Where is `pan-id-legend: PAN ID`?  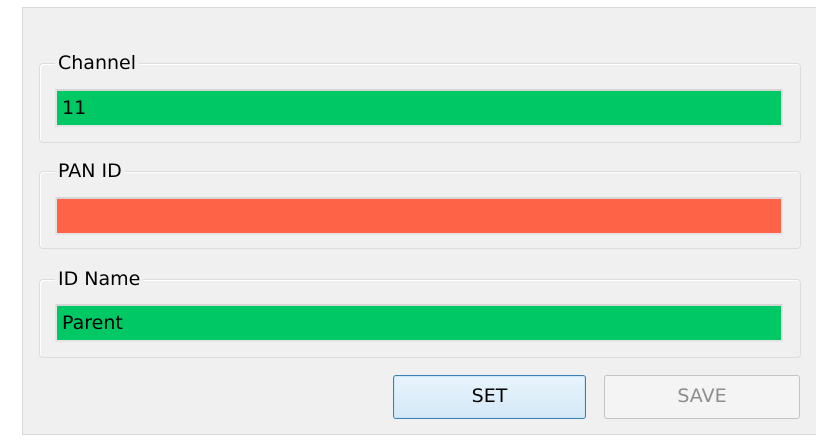
pan-id-legend: PAN ID is located at coordinates (90, 171).